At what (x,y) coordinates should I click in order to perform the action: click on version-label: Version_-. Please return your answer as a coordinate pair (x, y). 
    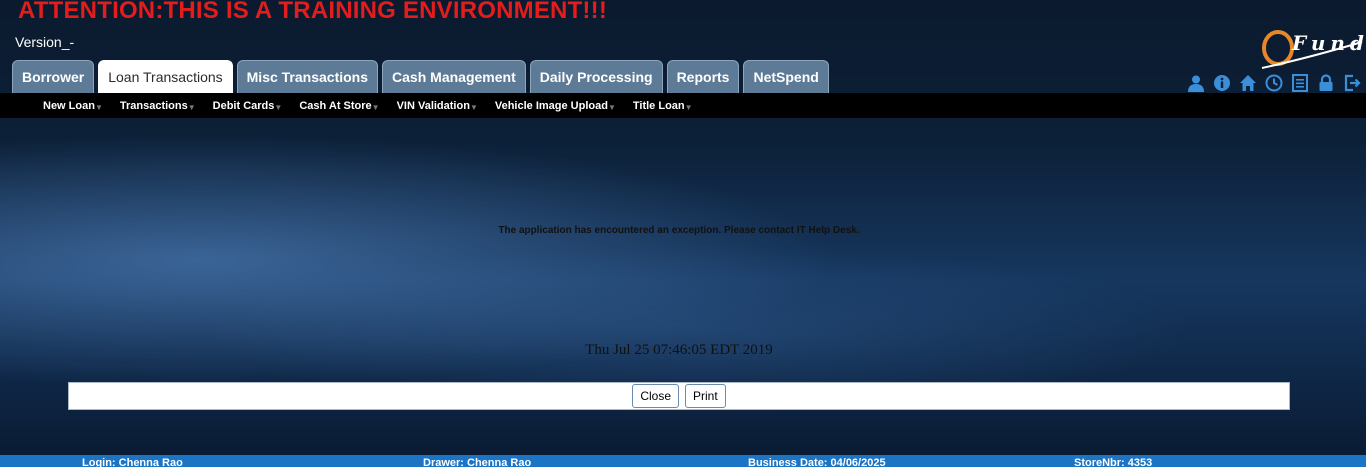
    Looking at the image, I should click on (45, 42).